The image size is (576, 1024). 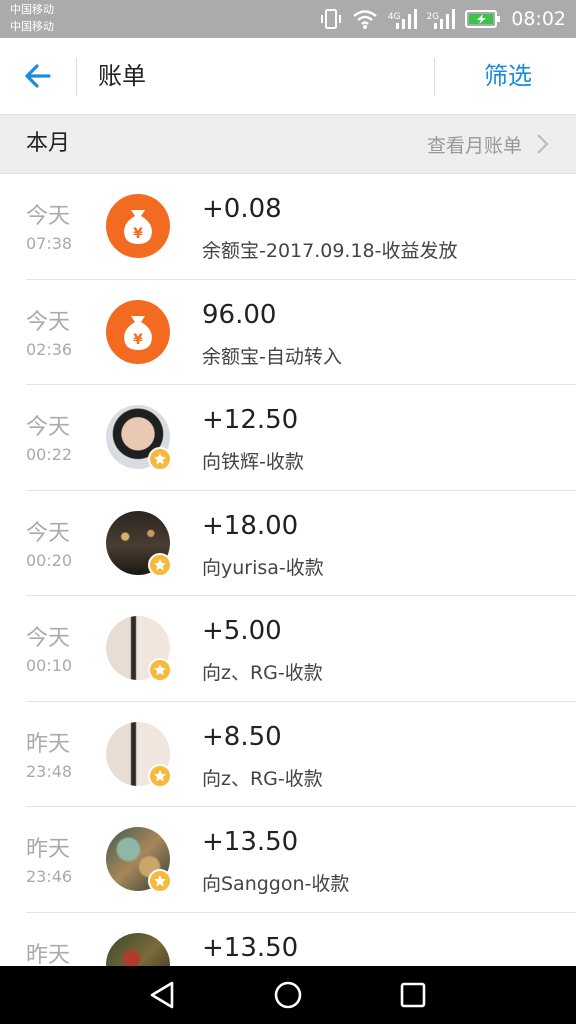 What do you see at coordinates (242, 209) in the screenshot?
I see `transaction-amount: +0.08` at bounding box center [242, 209].